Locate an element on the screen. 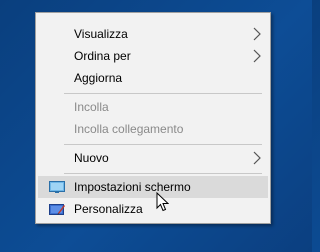 The image size is (320, 252). menu-item-aggiorna: Aggiorna is located at coordinates (153, 78).